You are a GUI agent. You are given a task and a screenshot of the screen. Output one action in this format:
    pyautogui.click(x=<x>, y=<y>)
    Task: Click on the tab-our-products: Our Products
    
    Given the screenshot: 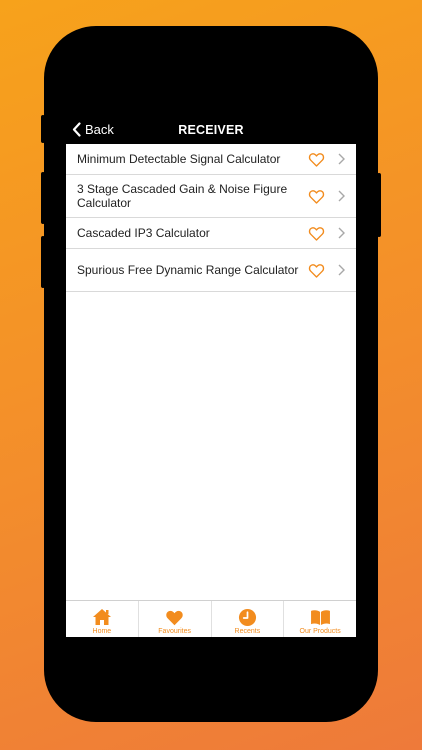 What is the action you would take?
    pyautogui.click(x=320, y=619)
    